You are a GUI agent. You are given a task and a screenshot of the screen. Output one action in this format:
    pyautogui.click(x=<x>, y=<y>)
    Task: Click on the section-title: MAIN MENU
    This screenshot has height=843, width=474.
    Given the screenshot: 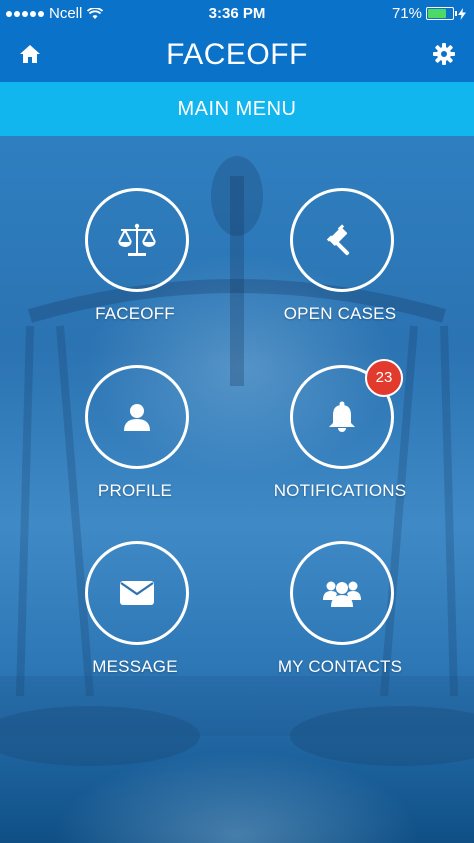 What is the action you would take?
    pyautogui.click(x=237, y=109)
    